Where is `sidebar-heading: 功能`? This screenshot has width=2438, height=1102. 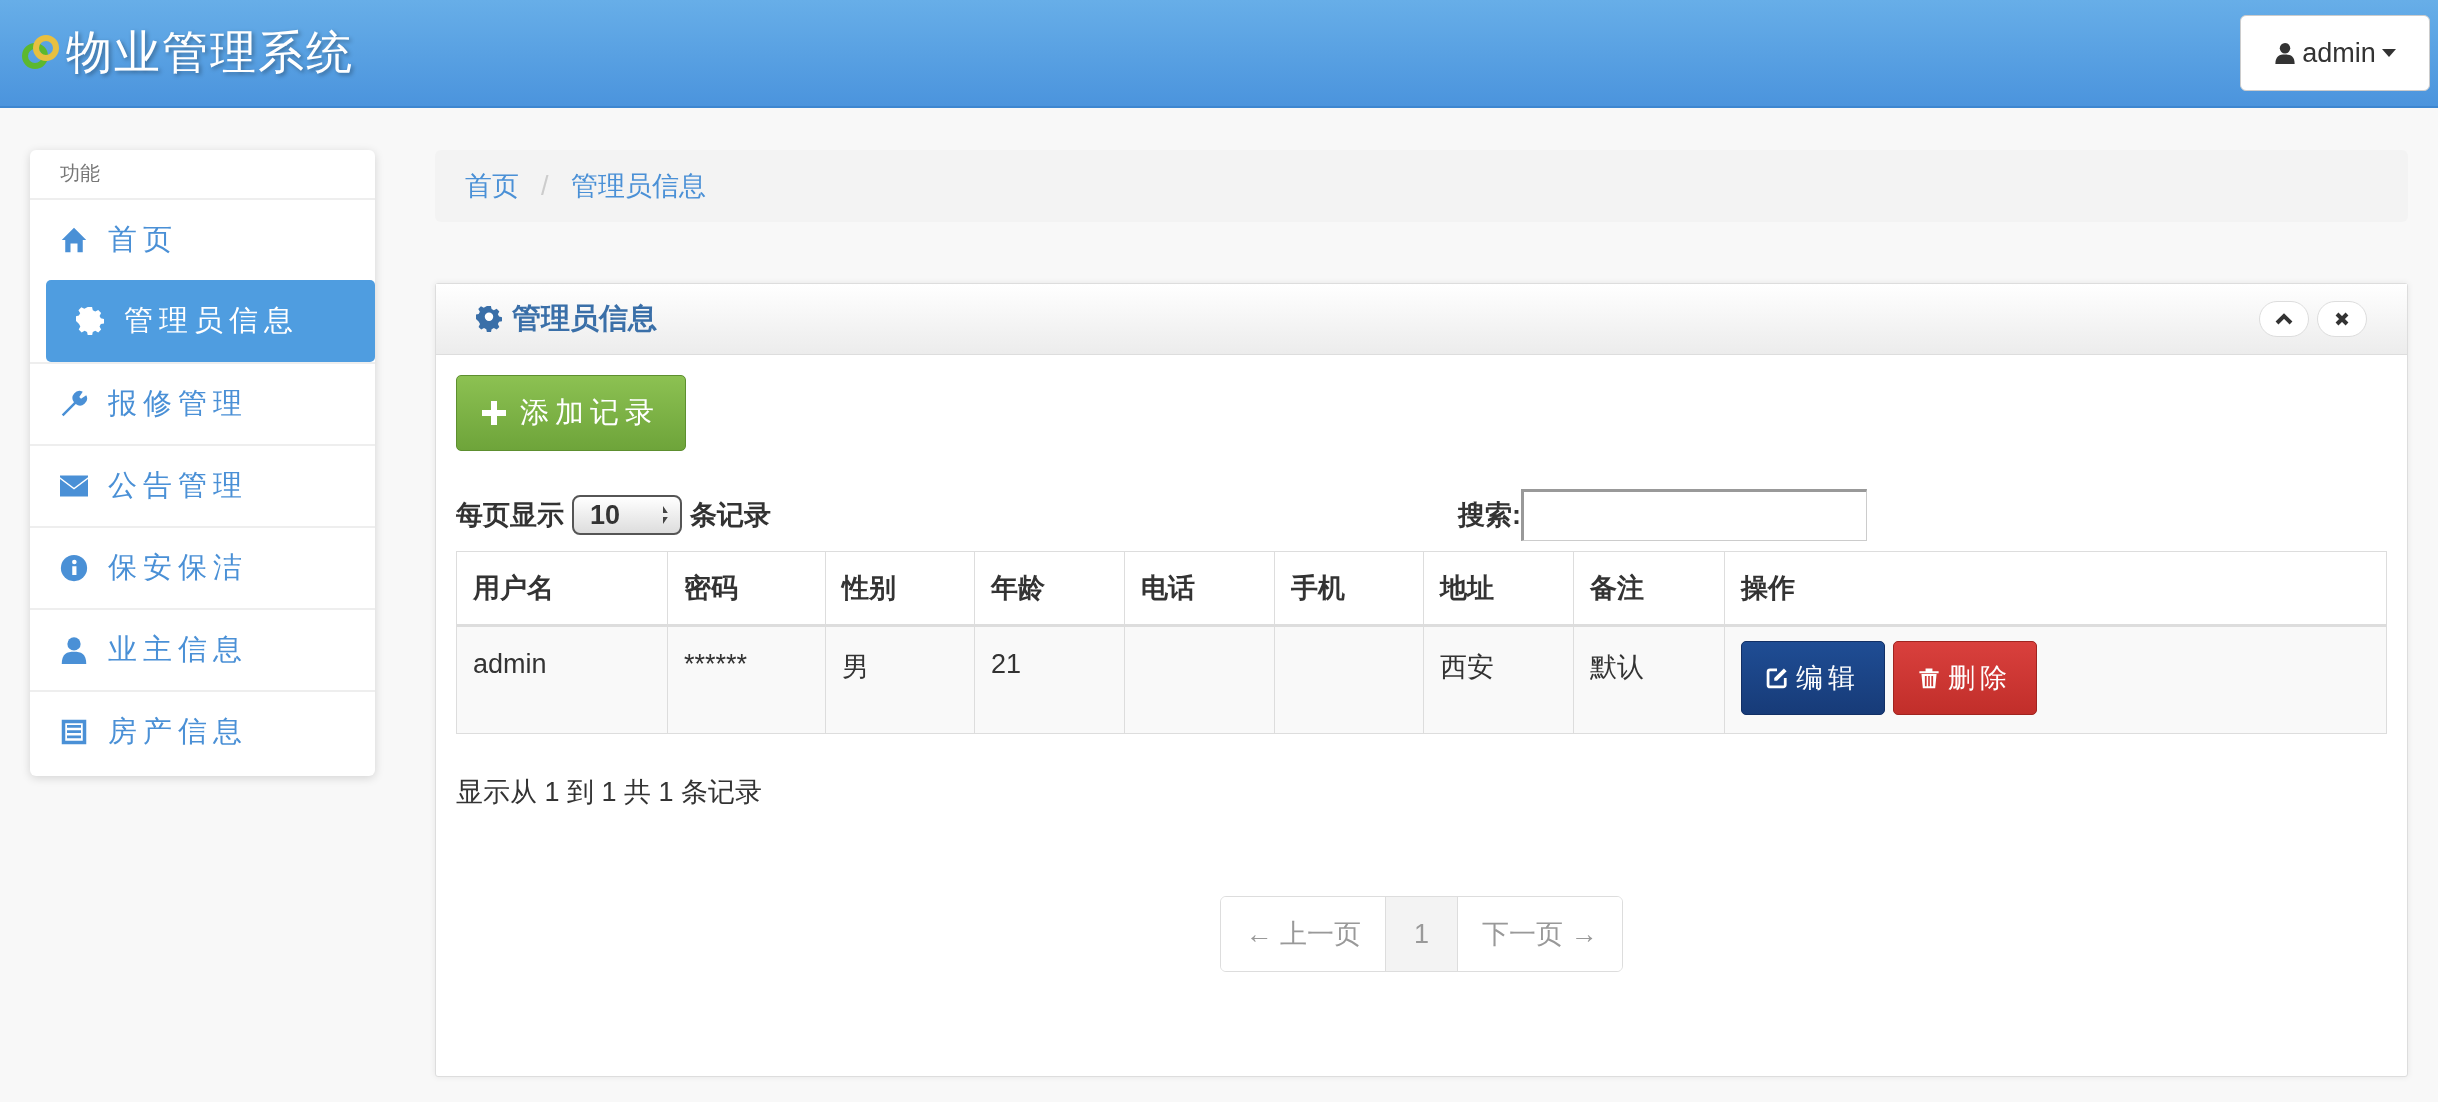 sidebar-heading: 功能 is located at coordinates (80, 173).